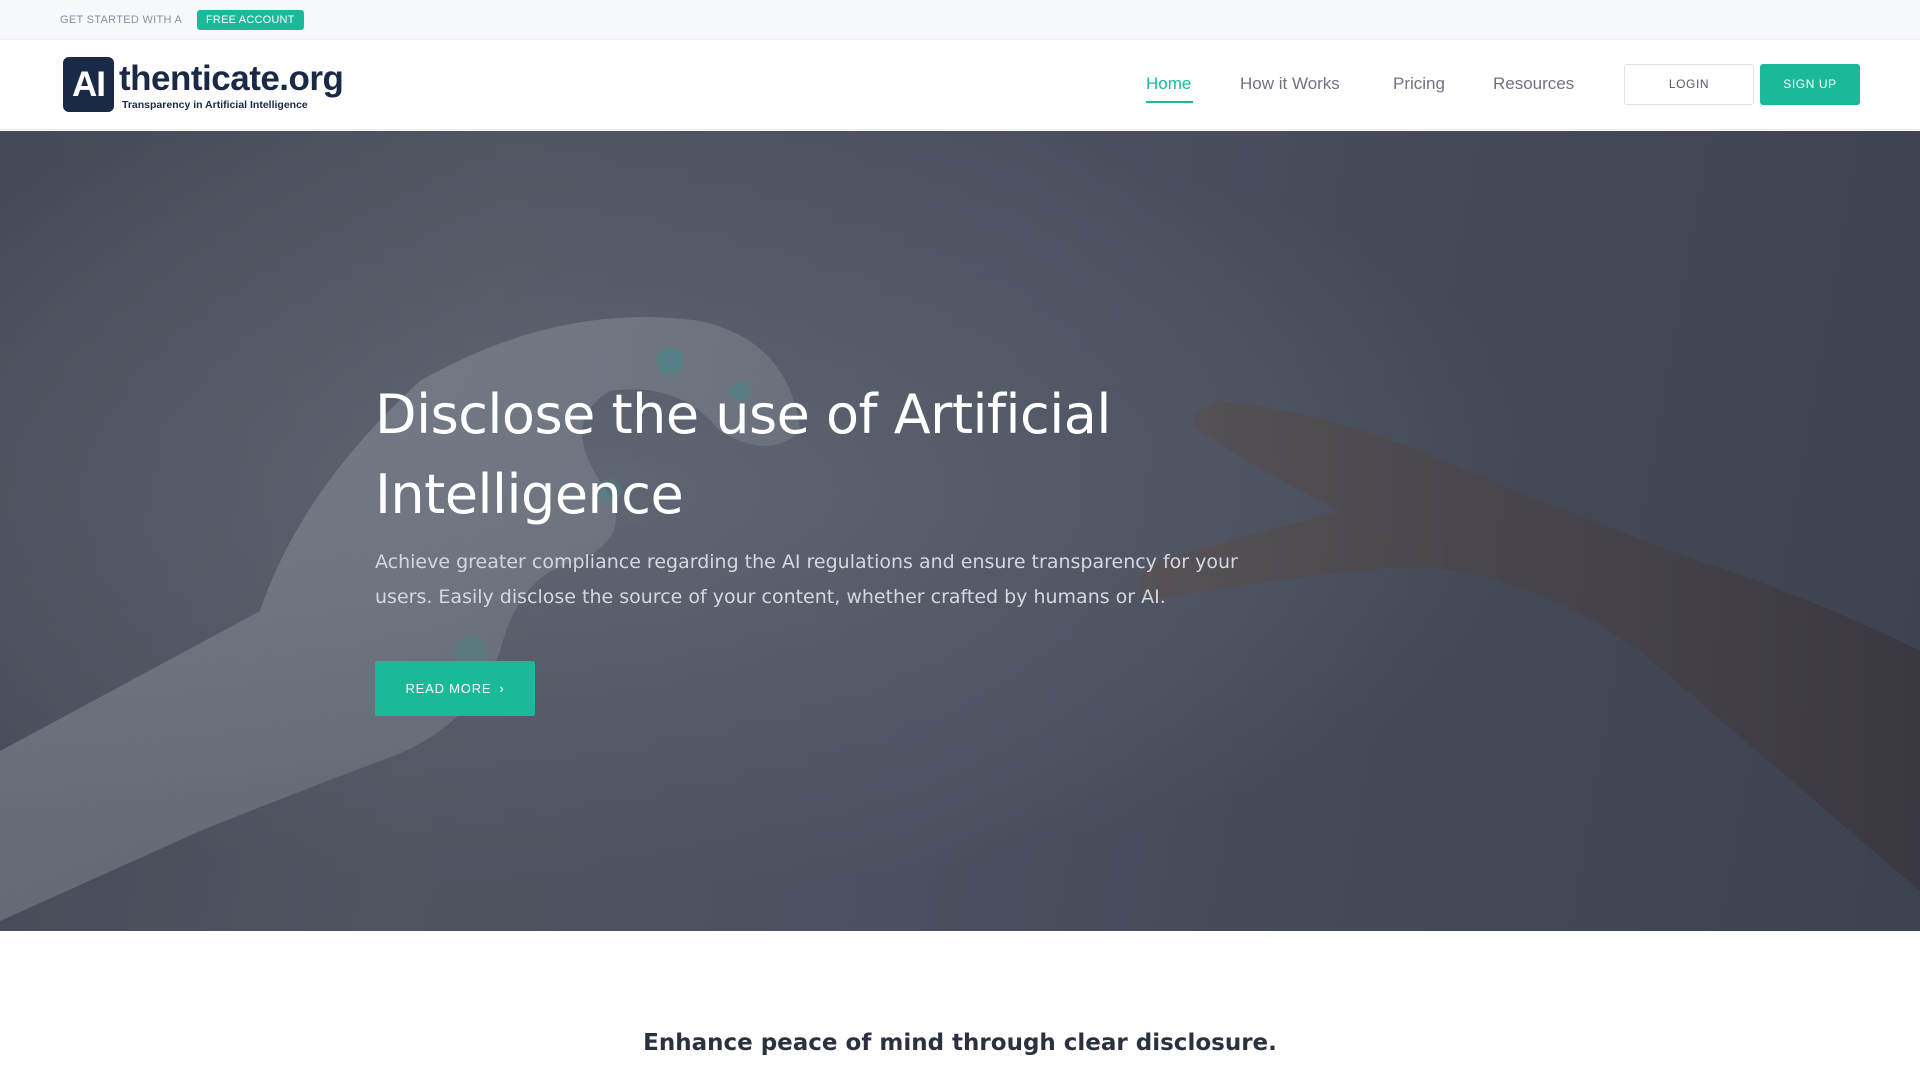 Image resolution: width=1920 pixels, height=1080 pixels. I want to click on read-more-button: READ MORE ›, so click(455, 688).